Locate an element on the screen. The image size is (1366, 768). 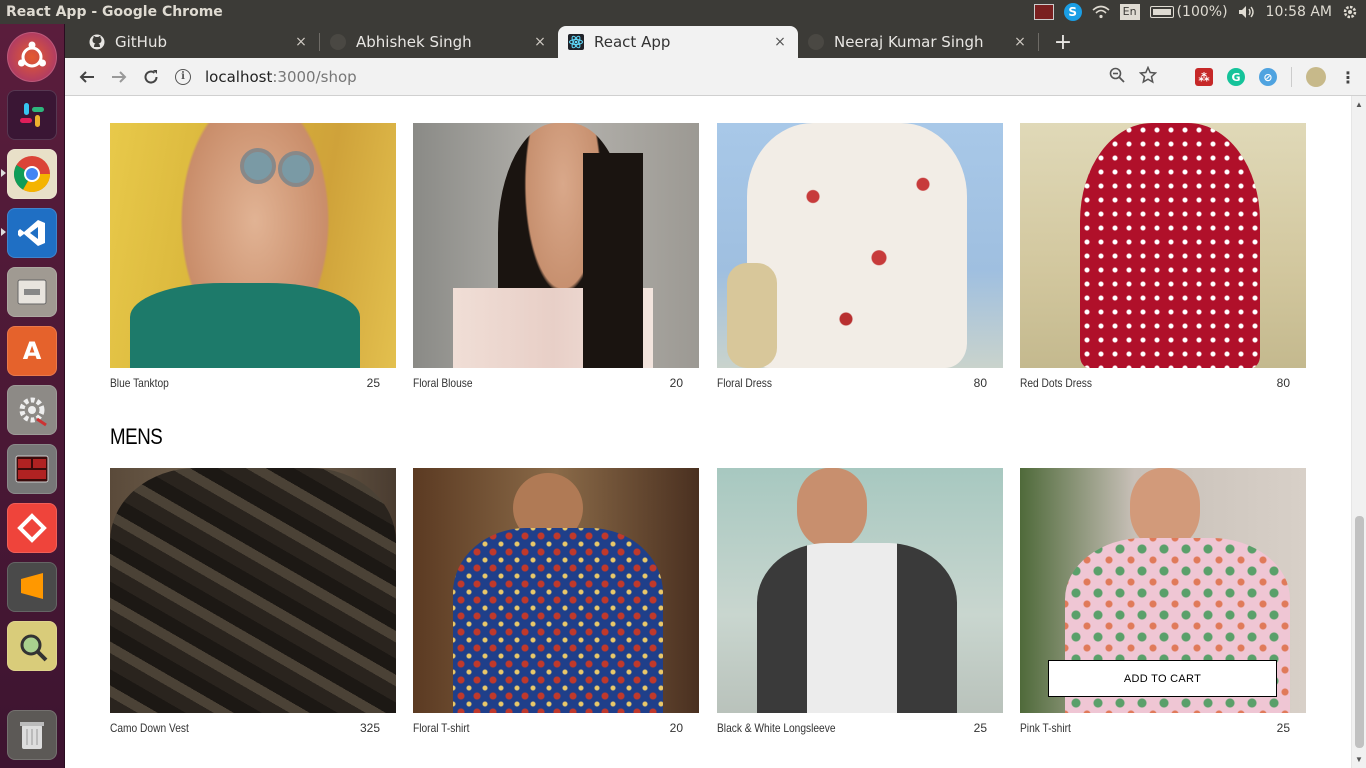
product-card: Floral Blouse 20 is located at coordinates (556, 258).